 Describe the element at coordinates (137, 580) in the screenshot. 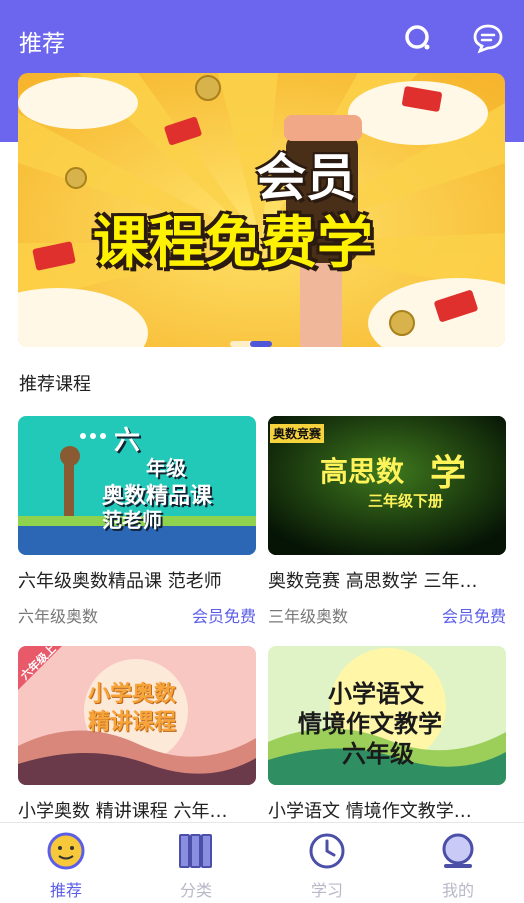

I see `course-title: 六年级奥数精品课 范老师` at that location.